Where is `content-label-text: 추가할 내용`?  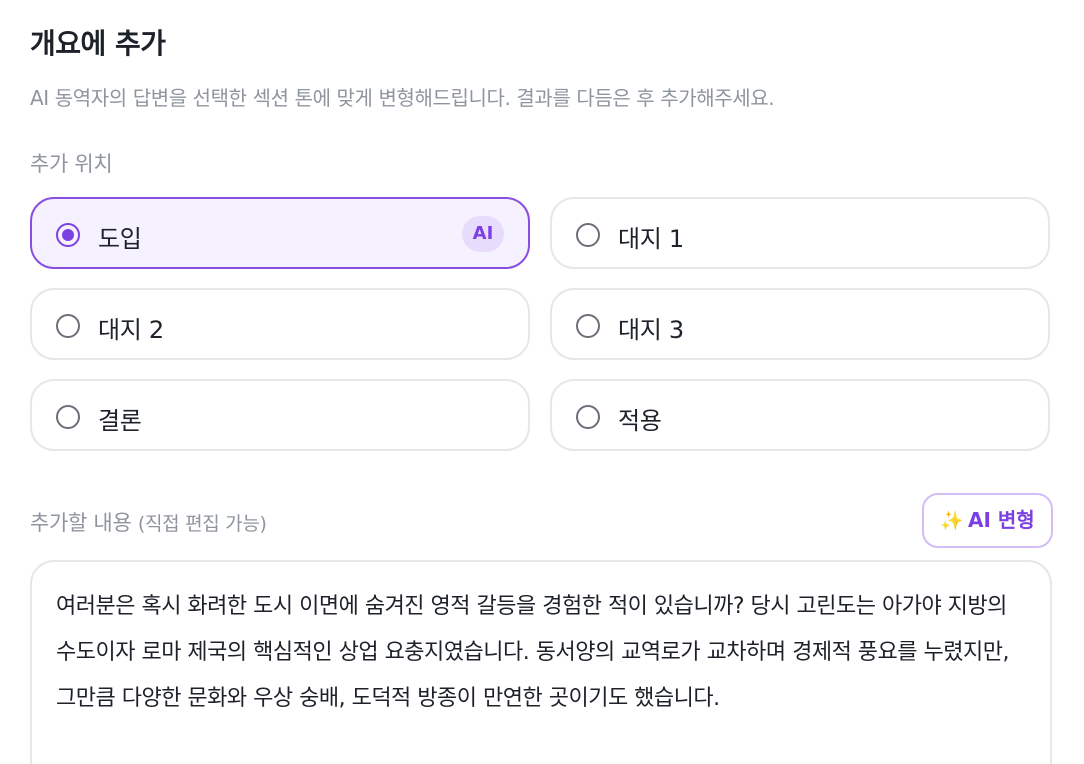 content-label-text: 추가할 내용 is located at coordinates (81, 523).